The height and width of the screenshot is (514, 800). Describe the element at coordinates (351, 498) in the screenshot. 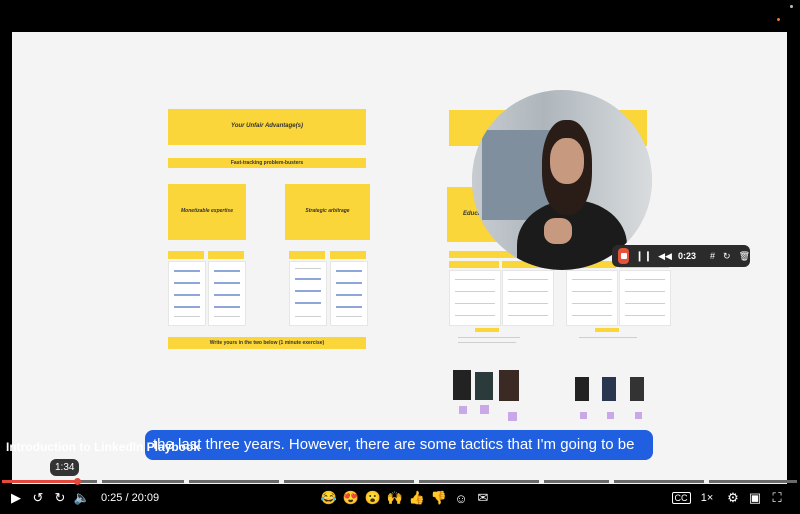

I see `heart-eyes-emoji-icon: 😍` at that location.